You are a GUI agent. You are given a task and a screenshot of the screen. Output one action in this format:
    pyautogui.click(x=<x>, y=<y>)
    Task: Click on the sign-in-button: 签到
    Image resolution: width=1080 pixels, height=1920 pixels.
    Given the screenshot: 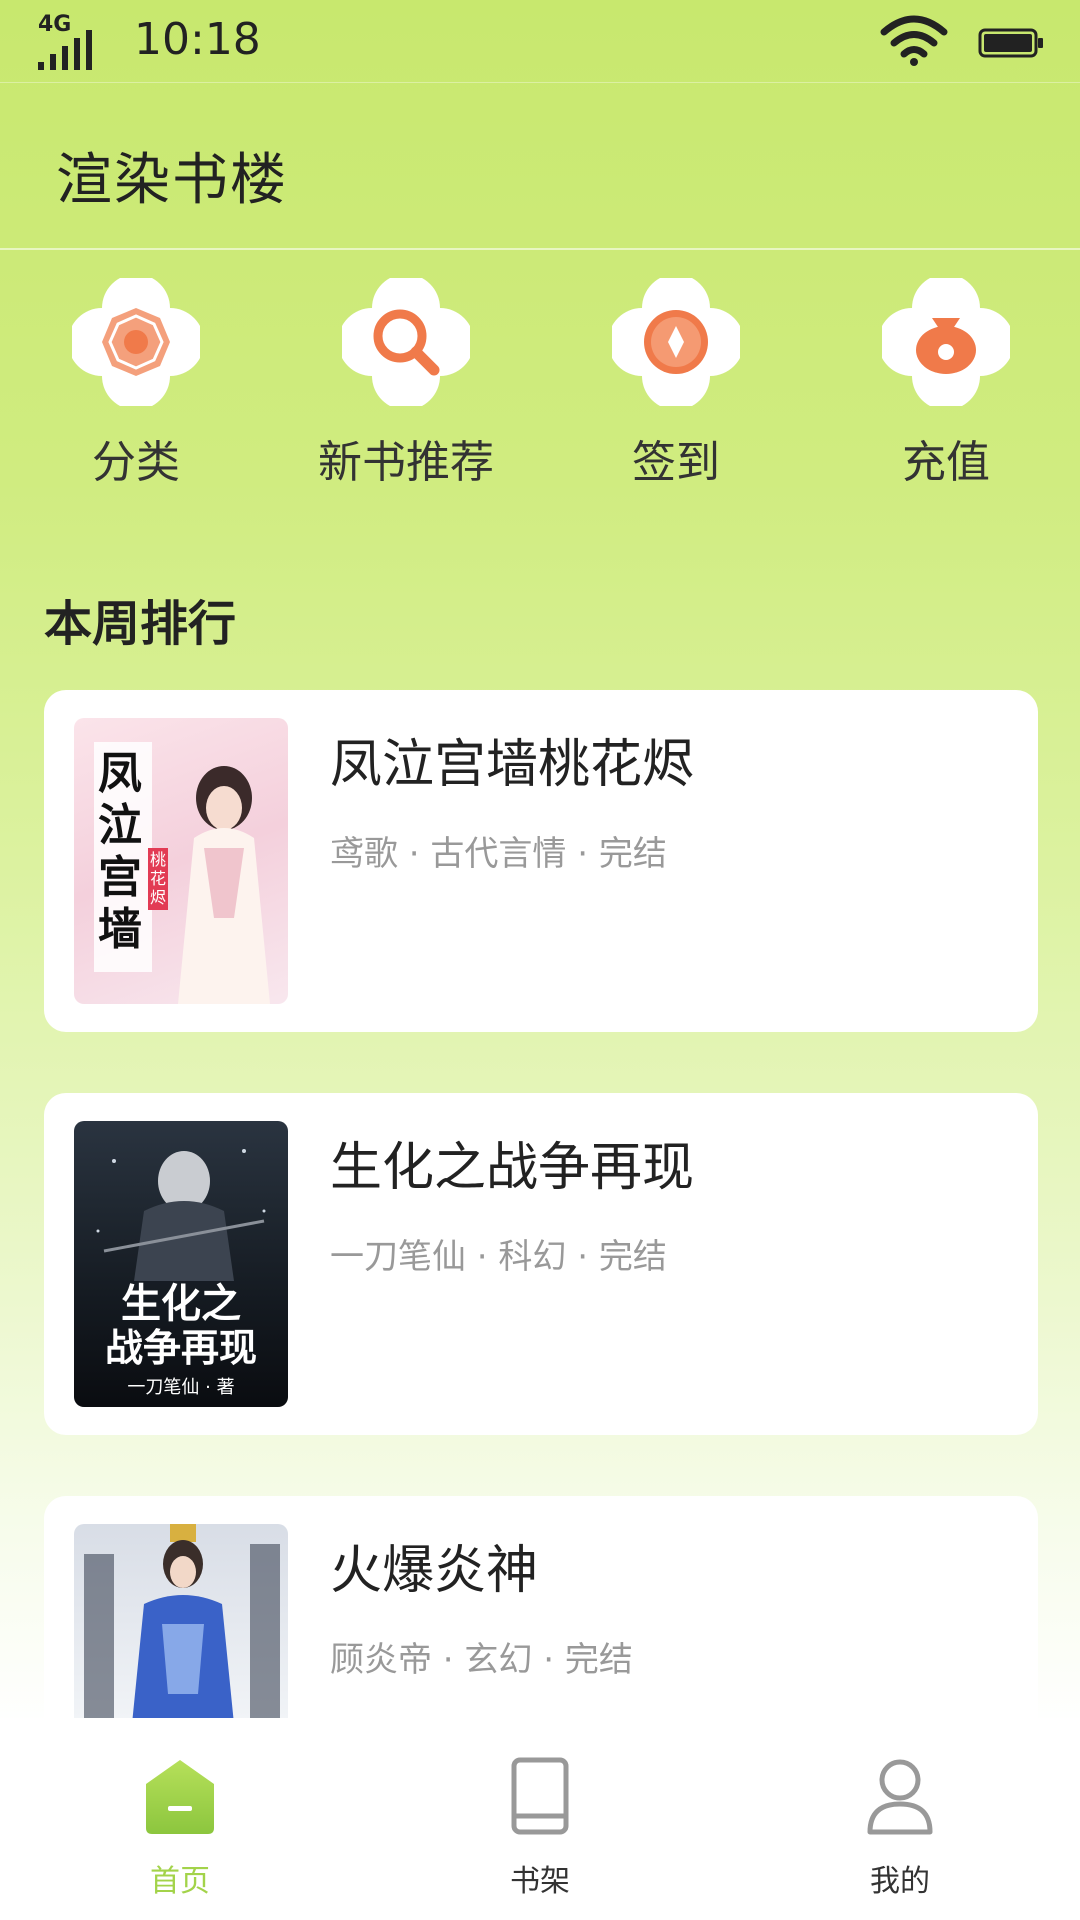 What is the action you would take?
    pyautogui.click(x=676, y=383)
    